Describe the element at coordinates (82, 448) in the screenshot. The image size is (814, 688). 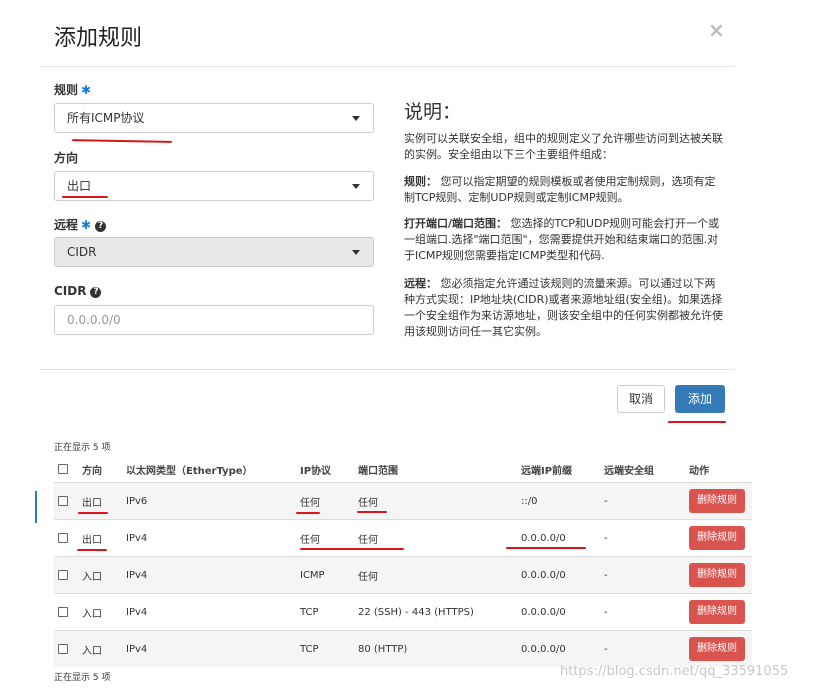
I see `item-count: 正在显示 5 项` at that location.